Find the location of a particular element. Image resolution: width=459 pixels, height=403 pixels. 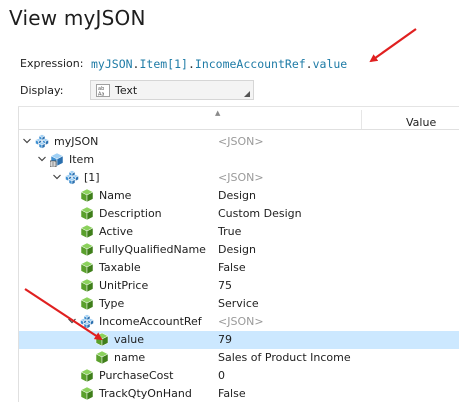

tree-row: PurchaseCost 0 is located at coordinates (239, 376).